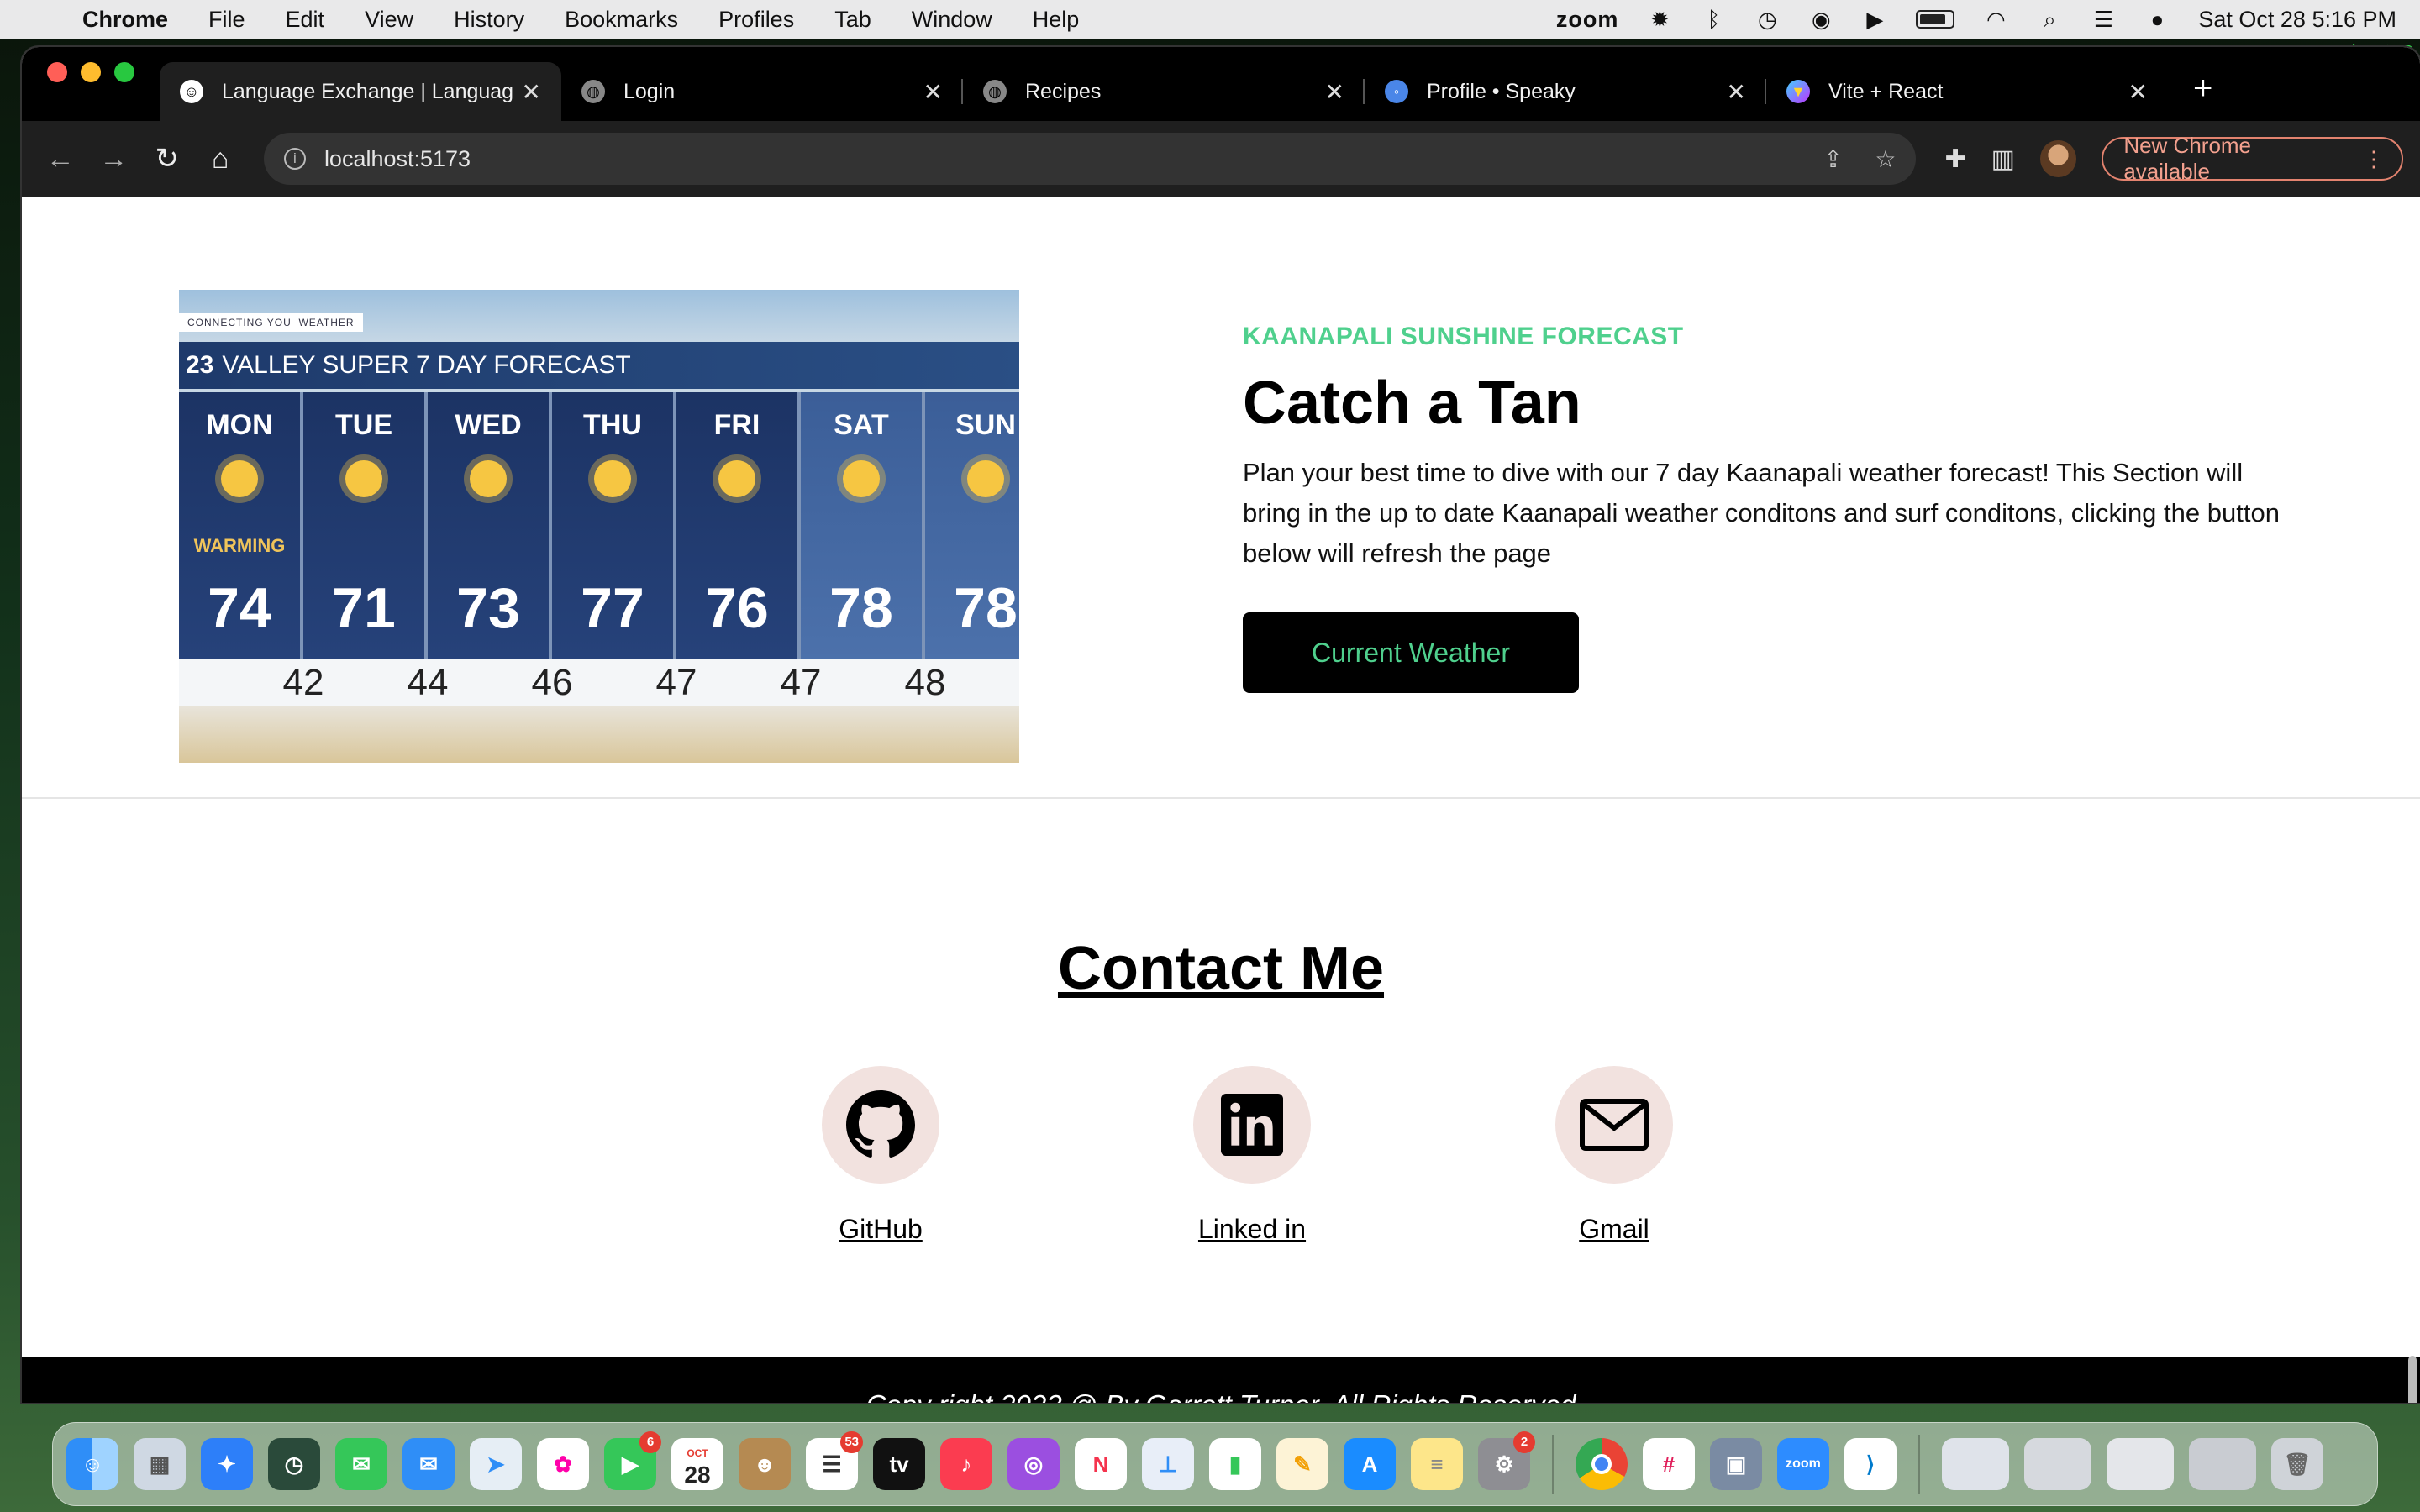 The height and width of the screenshot is (1512, 2420). What do you see at coordinates (1767, 19) in the screenshot?
I see `time-machine-icon: ◷` at bounding box center [1767, 19].